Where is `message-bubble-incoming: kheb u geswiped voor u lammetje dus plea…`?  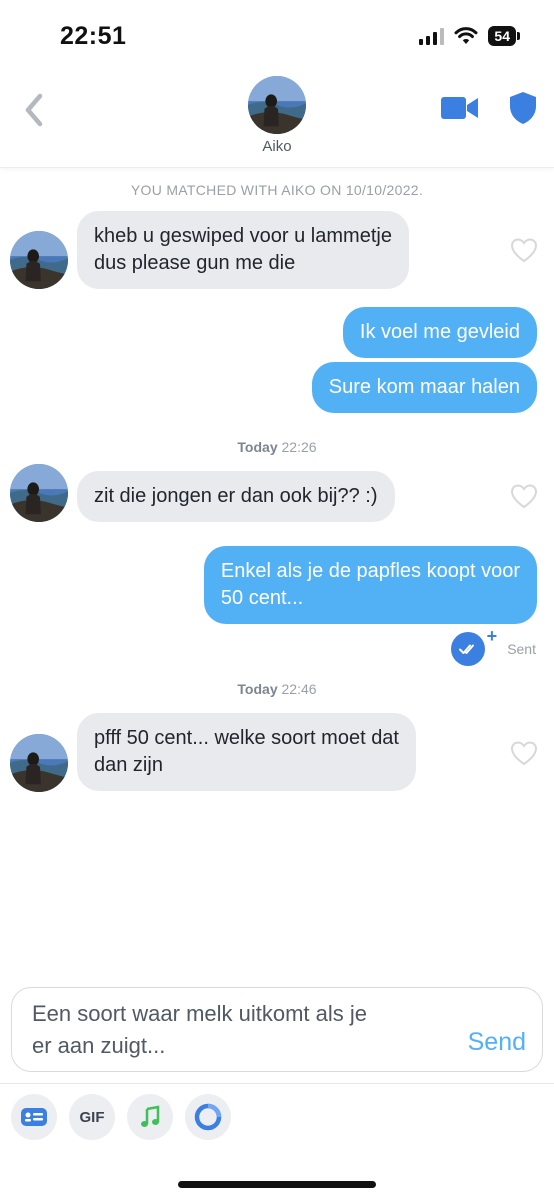
message-bubble-incoming: kheb u geswiped voor u lammetje dus plea… is located at coordinates (243, 250).